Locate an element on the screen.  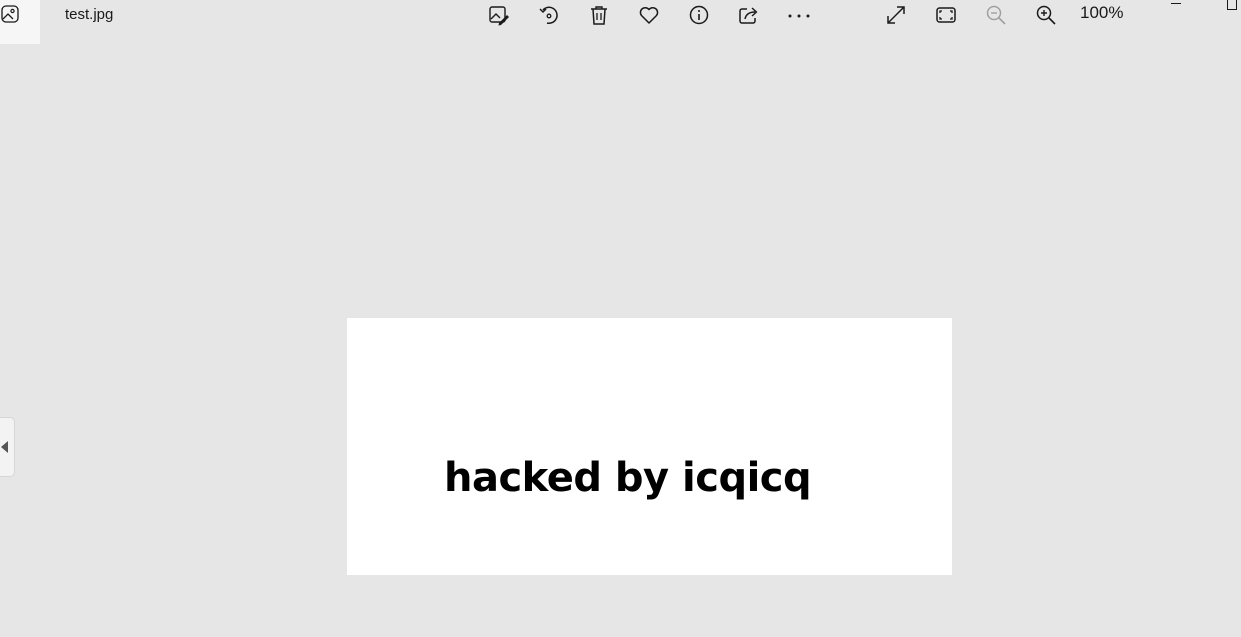
rotate-icon is located at coordinates (548, 15).